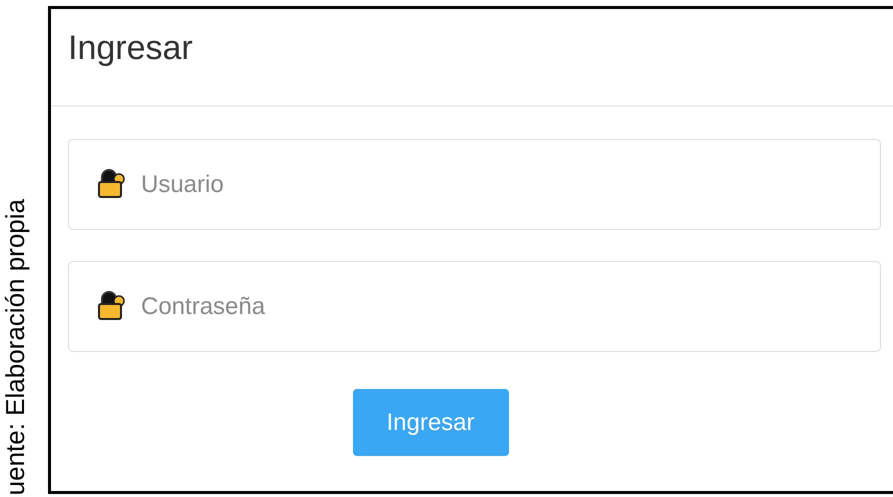 This screenshot has width=893, height=497. What do you see at coordinates (15, 346) in the screenshot?
I see `figure-caption: uente: Elaboración propia` at bounding box center [15, 346].